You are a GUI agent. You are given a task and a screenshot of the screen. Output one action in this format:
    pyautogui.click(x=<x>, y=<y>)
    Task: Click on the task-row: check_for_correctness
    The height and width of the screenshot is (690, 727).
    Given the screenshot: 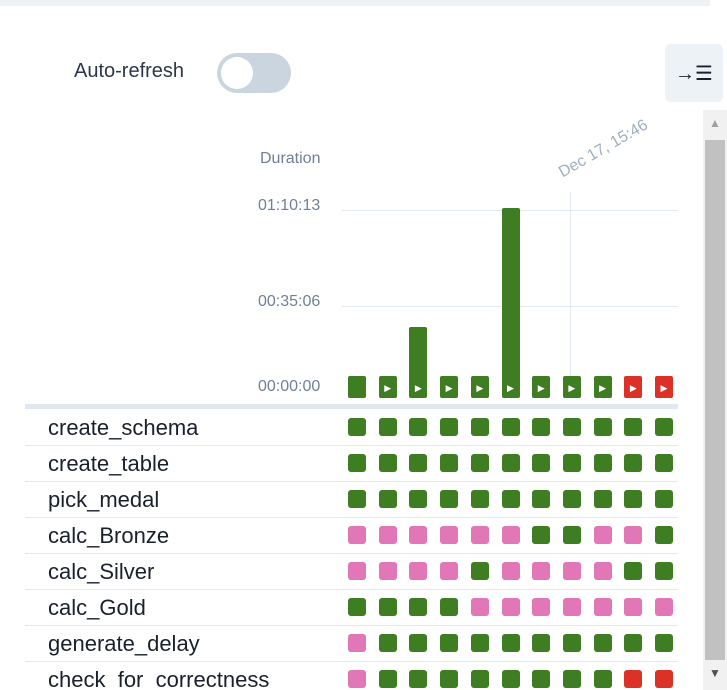 What is the action you would take?
    pyautogui.click(x=351, y=676)
    